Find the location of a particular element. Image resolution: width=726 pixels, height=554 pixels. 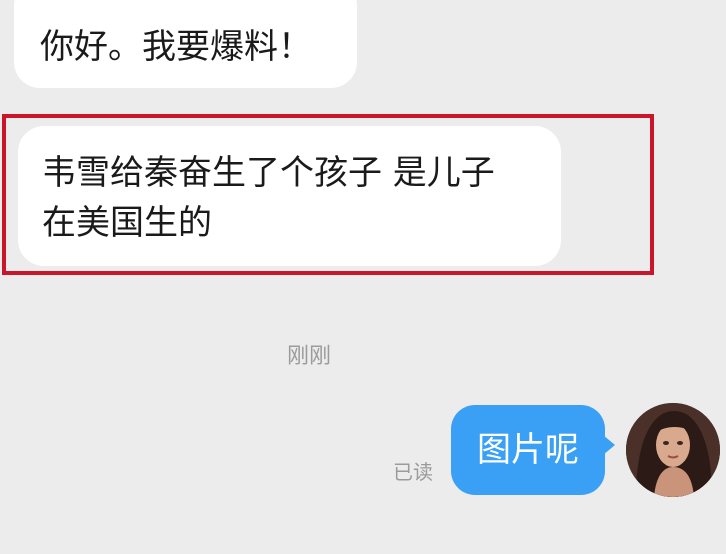

read-receipt: 已读 is located at coordinates (413, 472).